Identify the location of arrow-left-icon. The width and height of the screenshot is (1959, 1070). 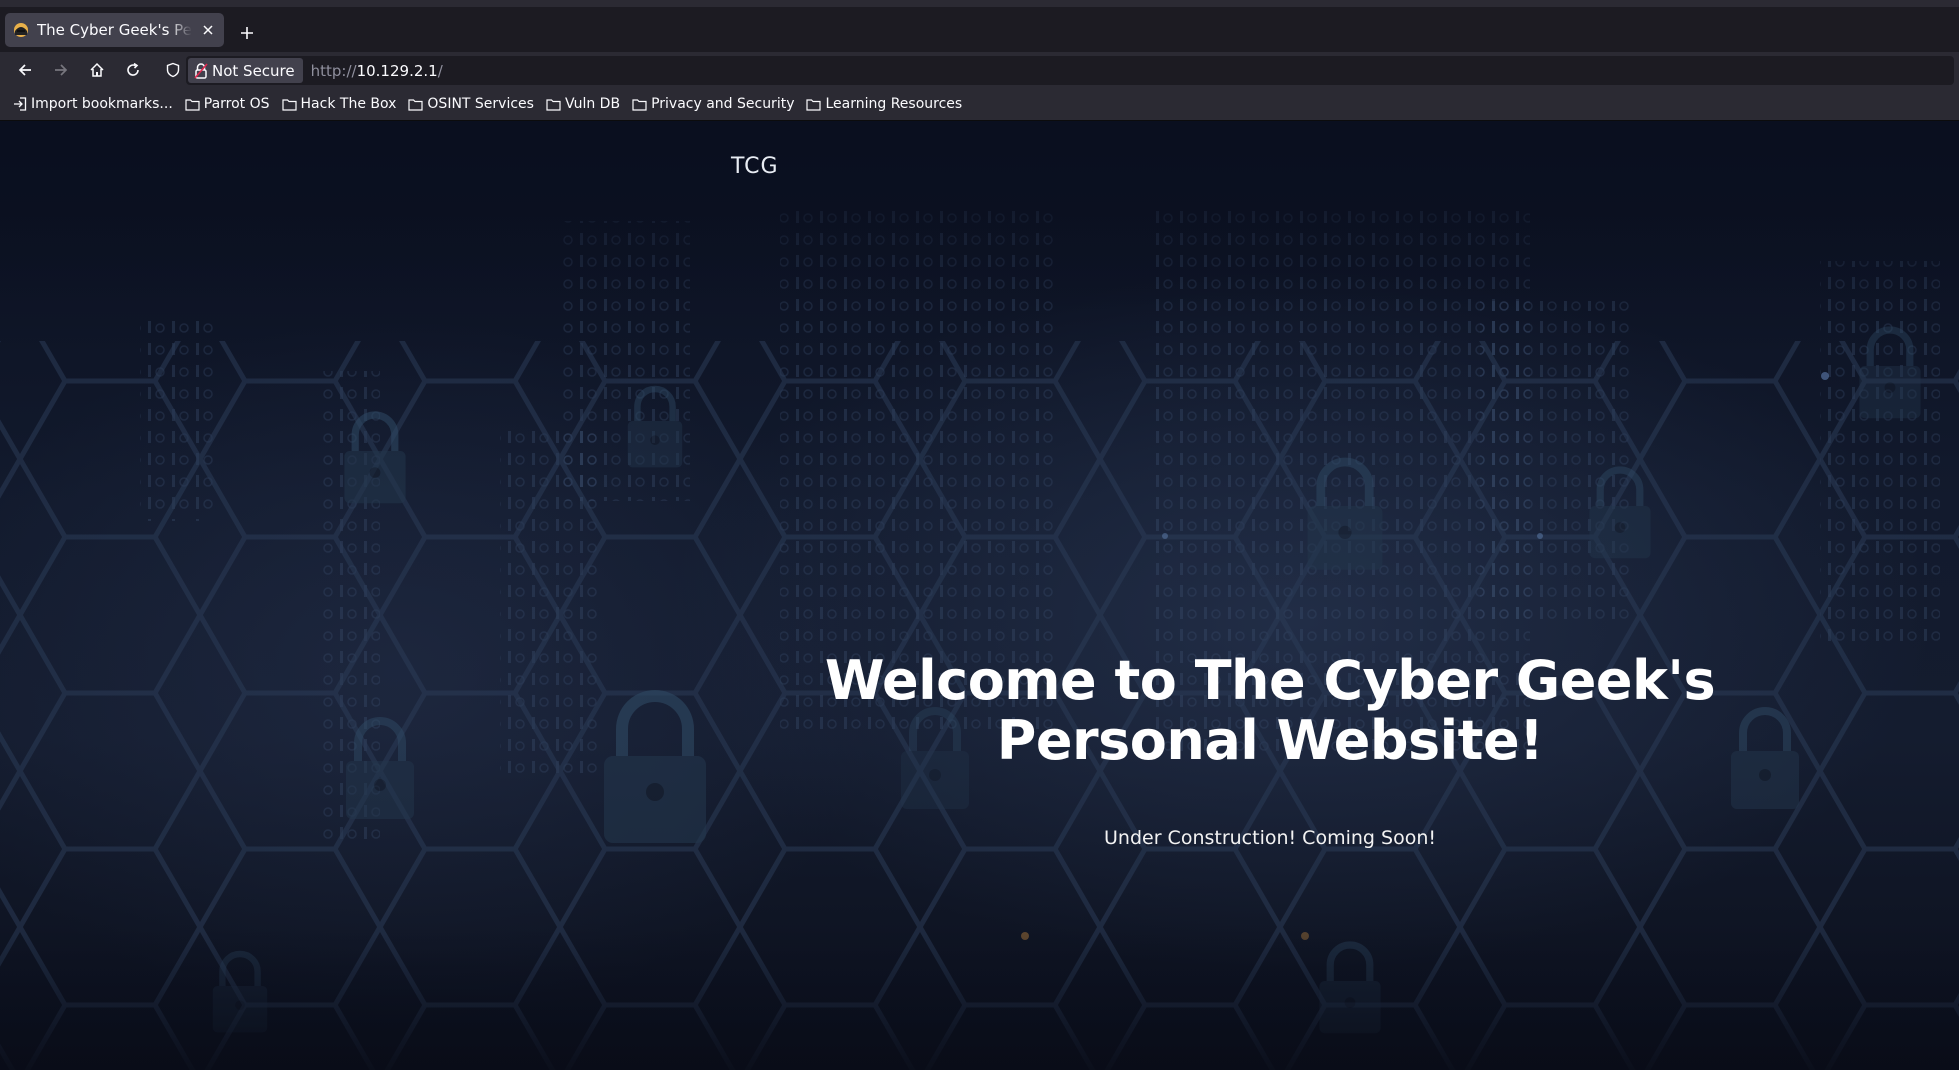
(24, 70).